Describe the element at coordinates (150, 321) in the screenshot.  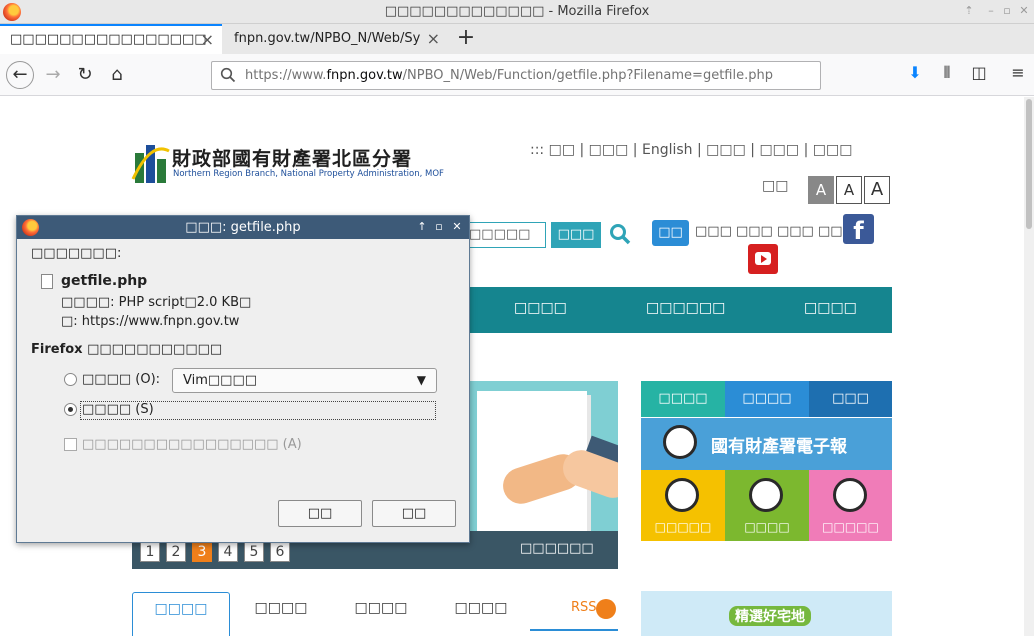
I see `file-source: □: https://www.fnpn.gov.tw` at that location.